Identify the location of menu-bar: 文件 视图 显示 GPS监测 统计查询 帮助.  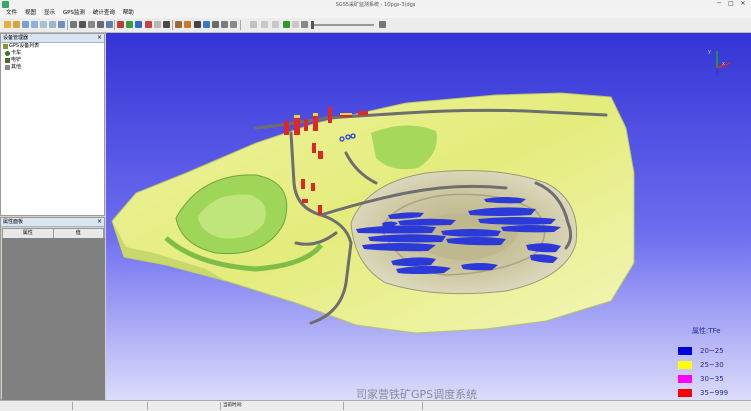
(375, 13).